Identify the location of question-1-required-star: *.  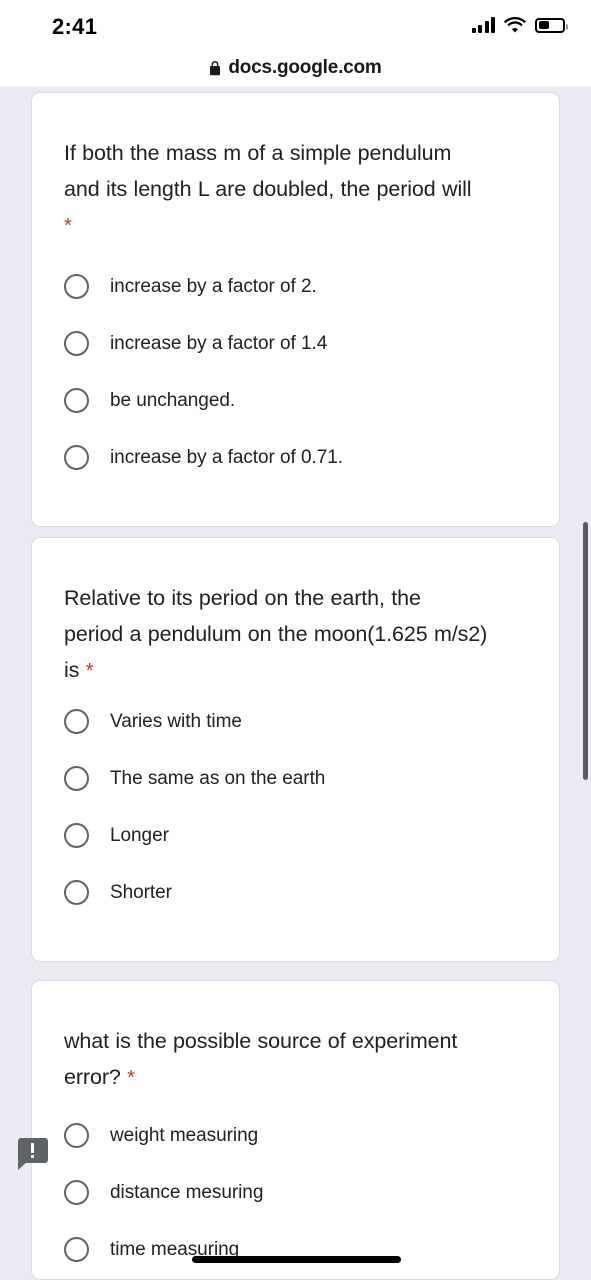
(68, 226).